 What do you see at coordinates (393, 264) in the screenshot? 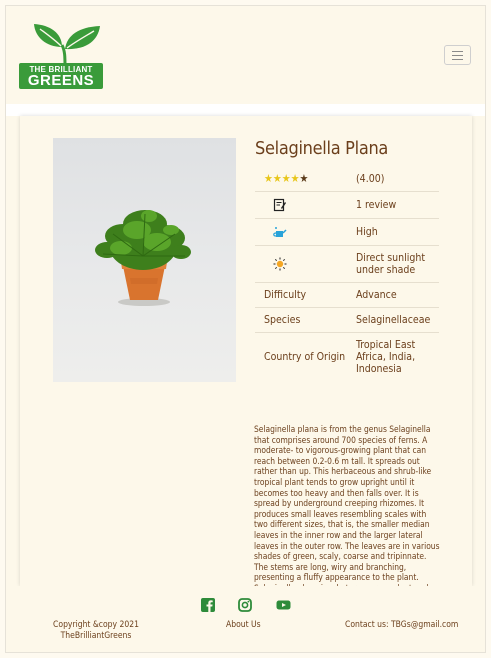
I see `light-requirement: Direct sunlight under shade` at bounding box center [393, 264].